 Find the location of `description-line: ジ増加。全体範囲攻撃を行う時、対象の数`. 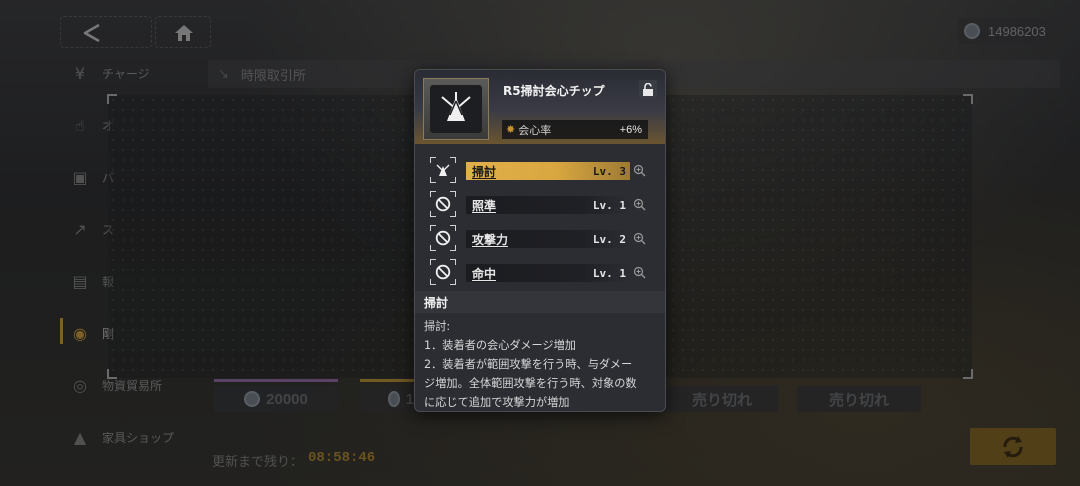

description-line: ジ増加。全体範囲攻撃を行う時、対象の数 is located at coordinates (530, 383).